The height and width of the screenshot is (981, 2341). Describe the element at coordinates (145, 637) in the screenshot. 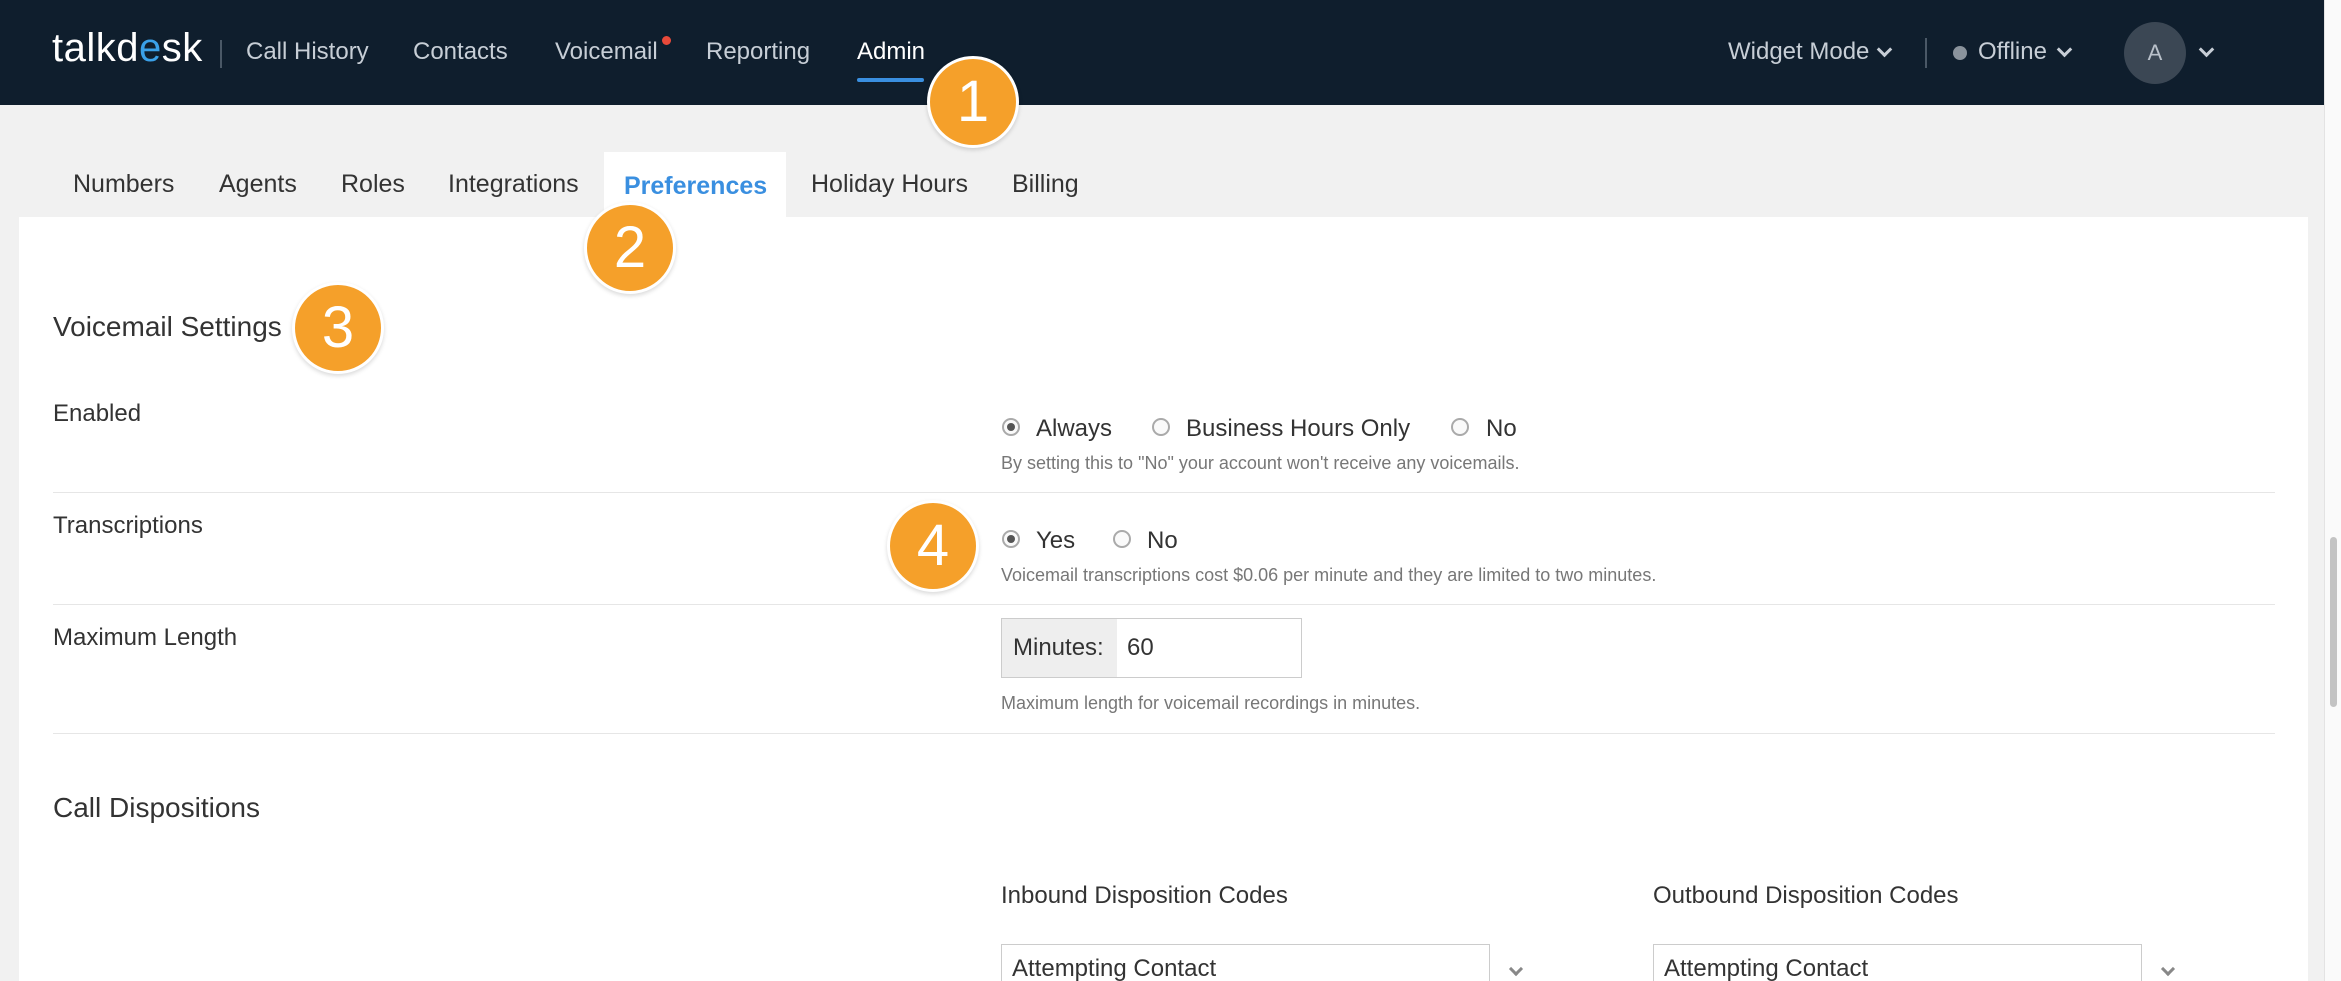

I see `maximum-length-label: Maximum Length` at that location.